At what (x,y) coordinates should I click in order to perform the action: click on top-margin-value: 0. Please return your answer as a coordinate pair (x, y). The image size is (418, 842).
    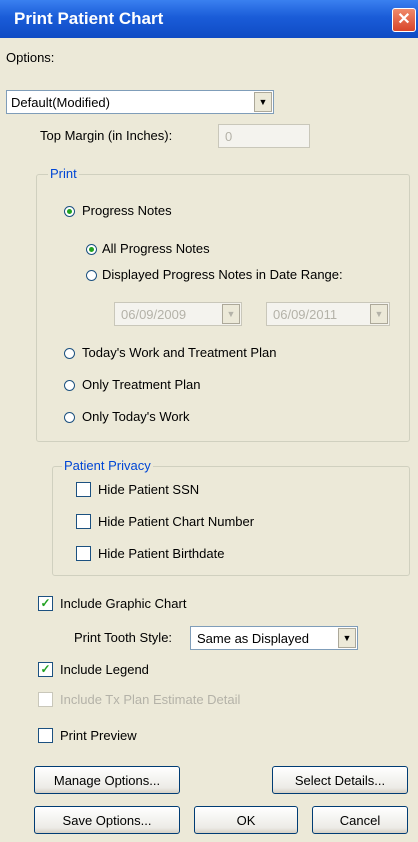
    Looking at the image, I should click on (229, 136).